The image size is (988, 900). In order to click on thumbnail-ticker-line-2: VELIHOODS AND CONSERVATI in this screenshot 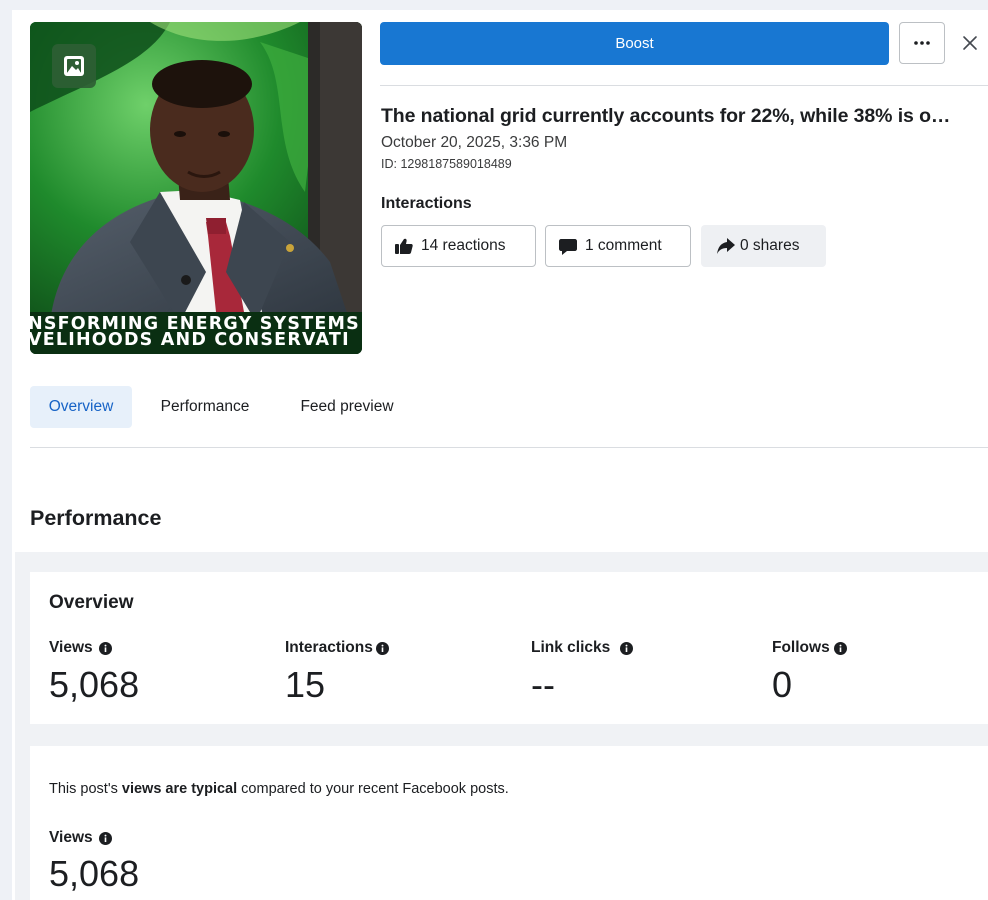, I will do `click(190, 340)`.